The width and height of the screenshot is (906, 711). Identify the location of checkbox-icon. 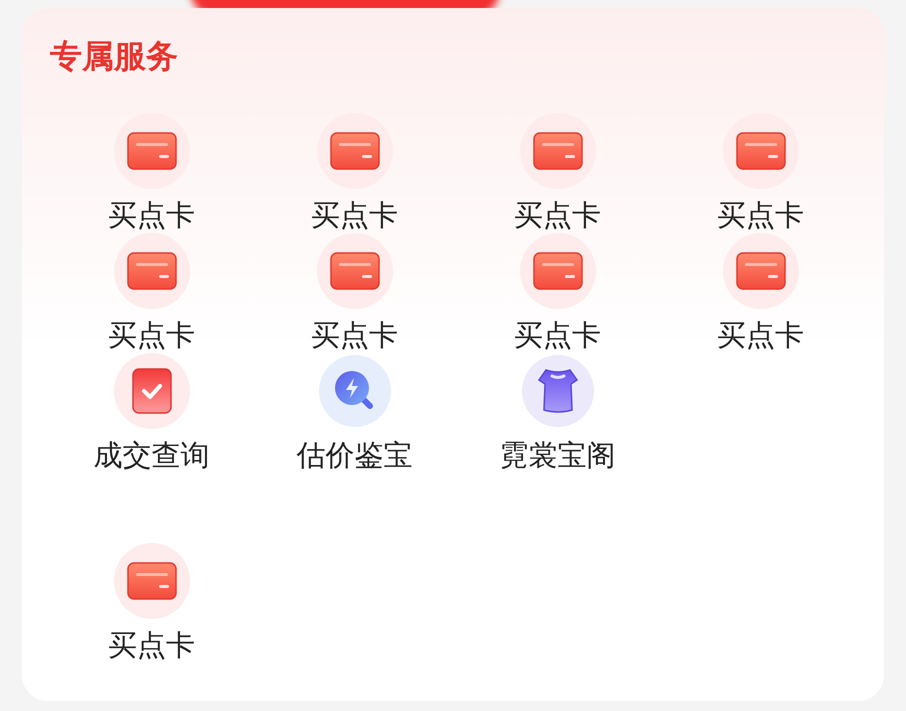
(152, 391).